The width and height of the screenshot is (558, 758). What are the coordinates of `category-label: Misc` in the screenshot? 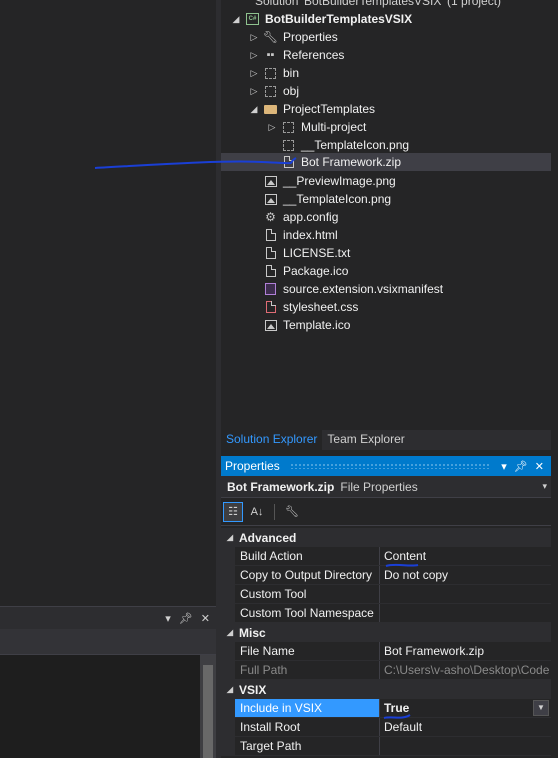 It's located at (252, 632).